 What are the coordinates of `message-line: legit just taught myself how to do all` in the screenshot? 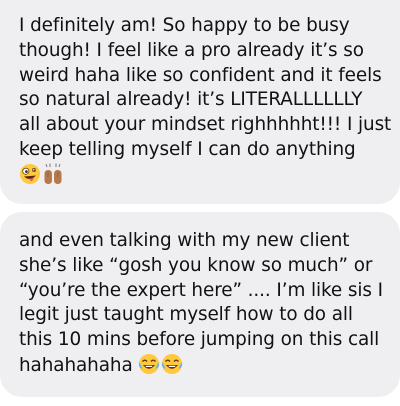 It's located at (186, 315).